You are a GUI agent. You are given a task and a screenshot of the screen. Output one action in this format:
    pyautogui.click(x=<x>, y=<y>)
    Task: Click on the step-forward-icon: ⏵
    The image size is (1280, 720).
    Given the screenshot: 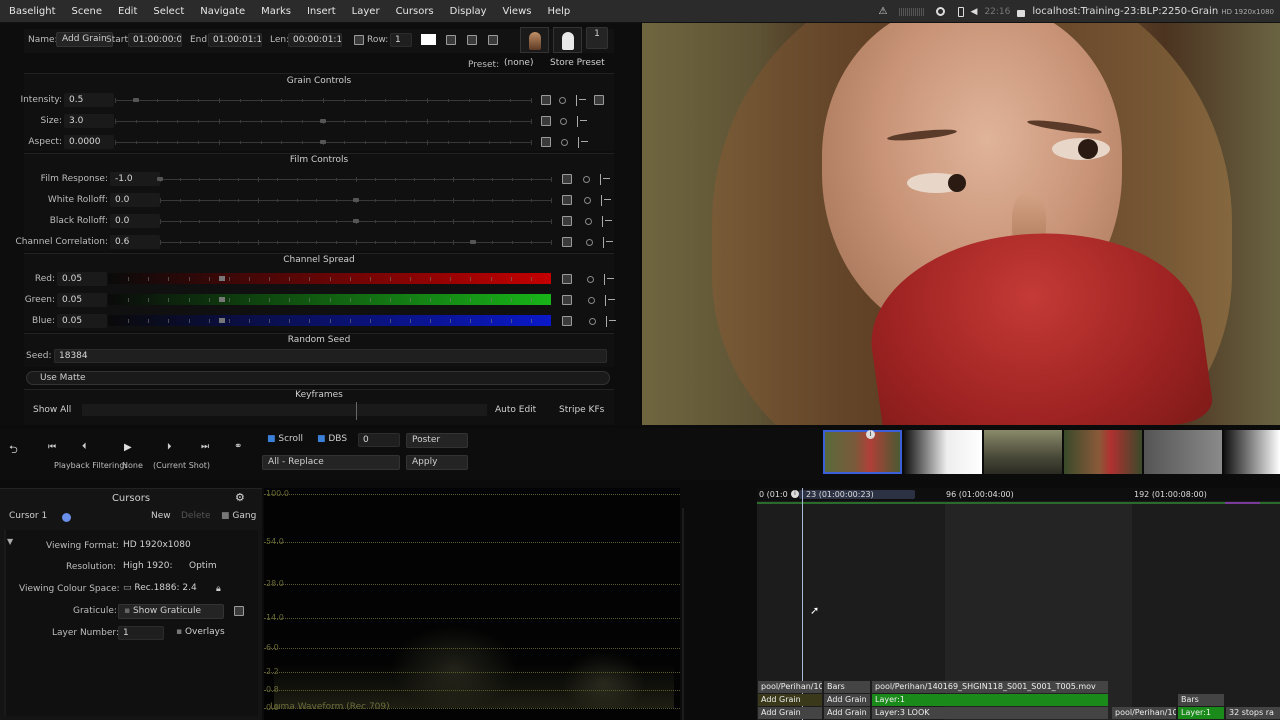 What is the action you would take?
    pyautogui.click(x=169, y=447)
    